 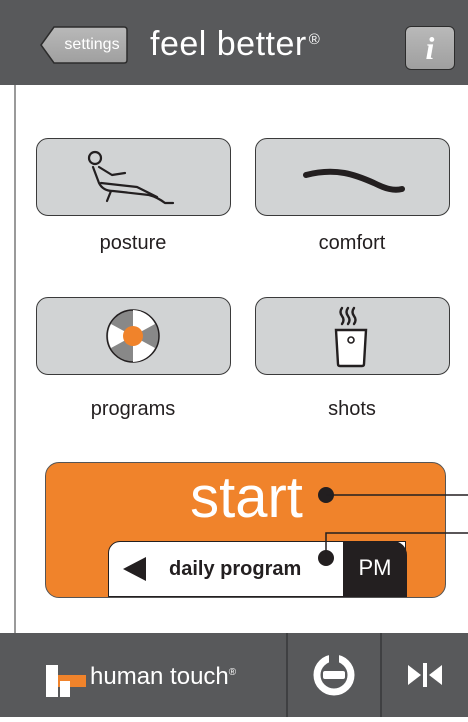 I want to click on posture-button, so click(x=133, y=177).